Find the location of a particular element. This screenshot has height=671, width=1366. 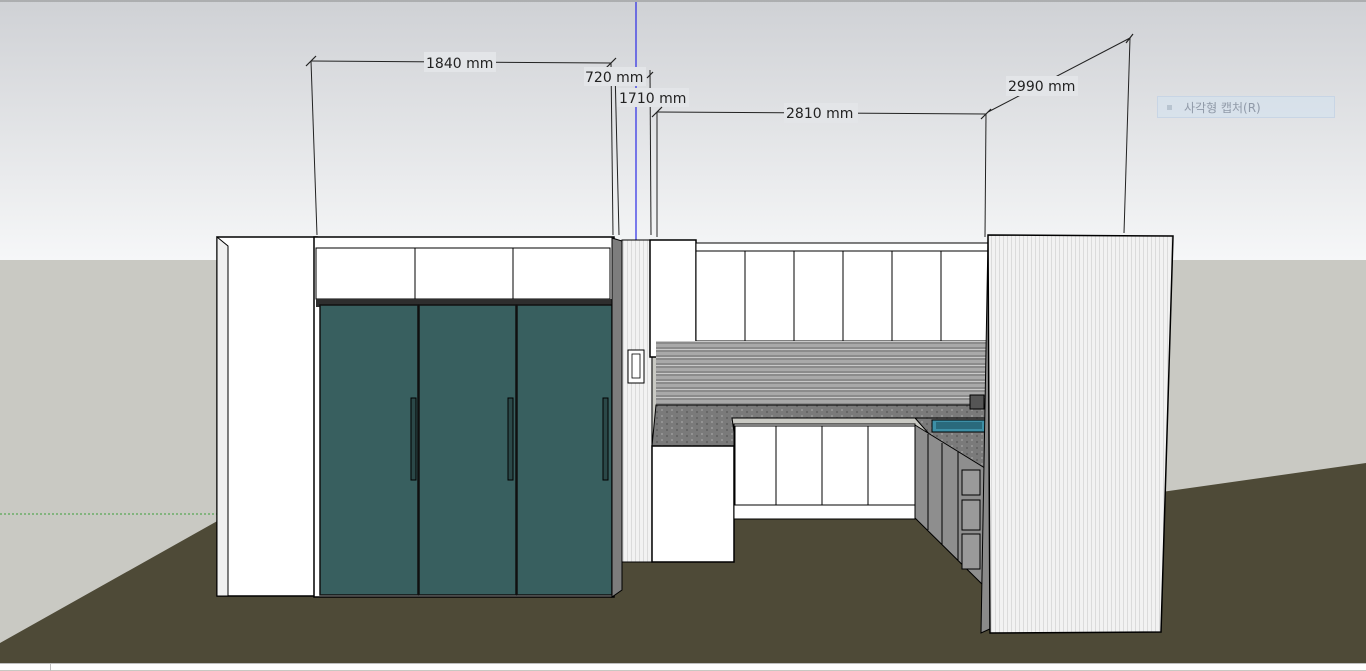

dimension-label-1840: 1840 mm is located at coordinates (459, 64).